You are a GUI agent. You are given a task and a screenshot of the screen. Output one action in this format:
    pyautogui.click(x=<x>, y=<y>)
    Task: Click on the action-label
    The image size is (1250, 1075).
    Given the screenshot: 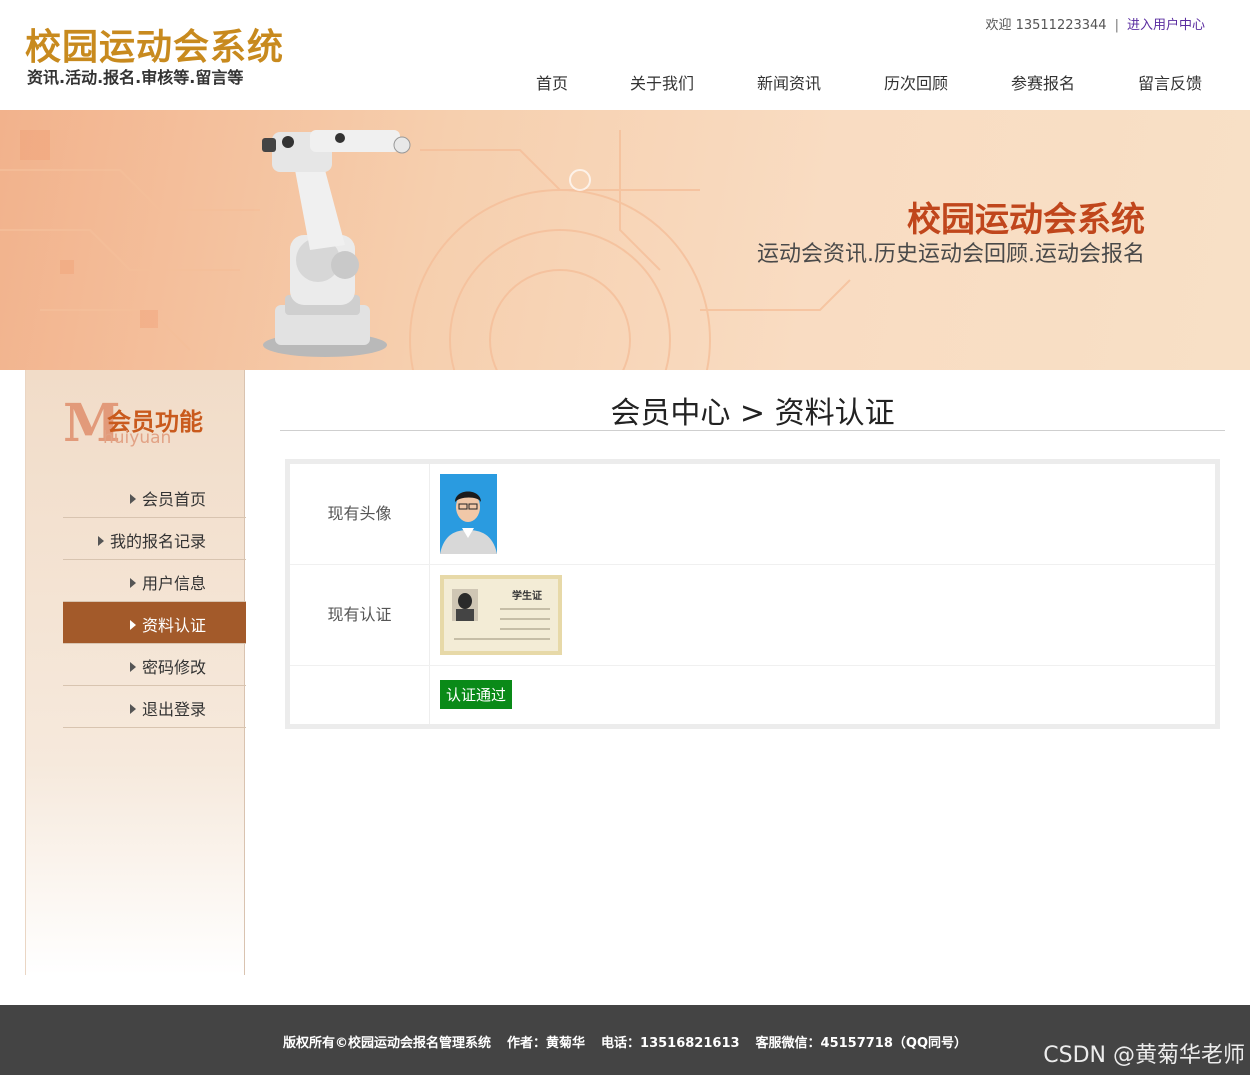 What is the action you would take?
    pyautogui.click(x=360, y=695)
    